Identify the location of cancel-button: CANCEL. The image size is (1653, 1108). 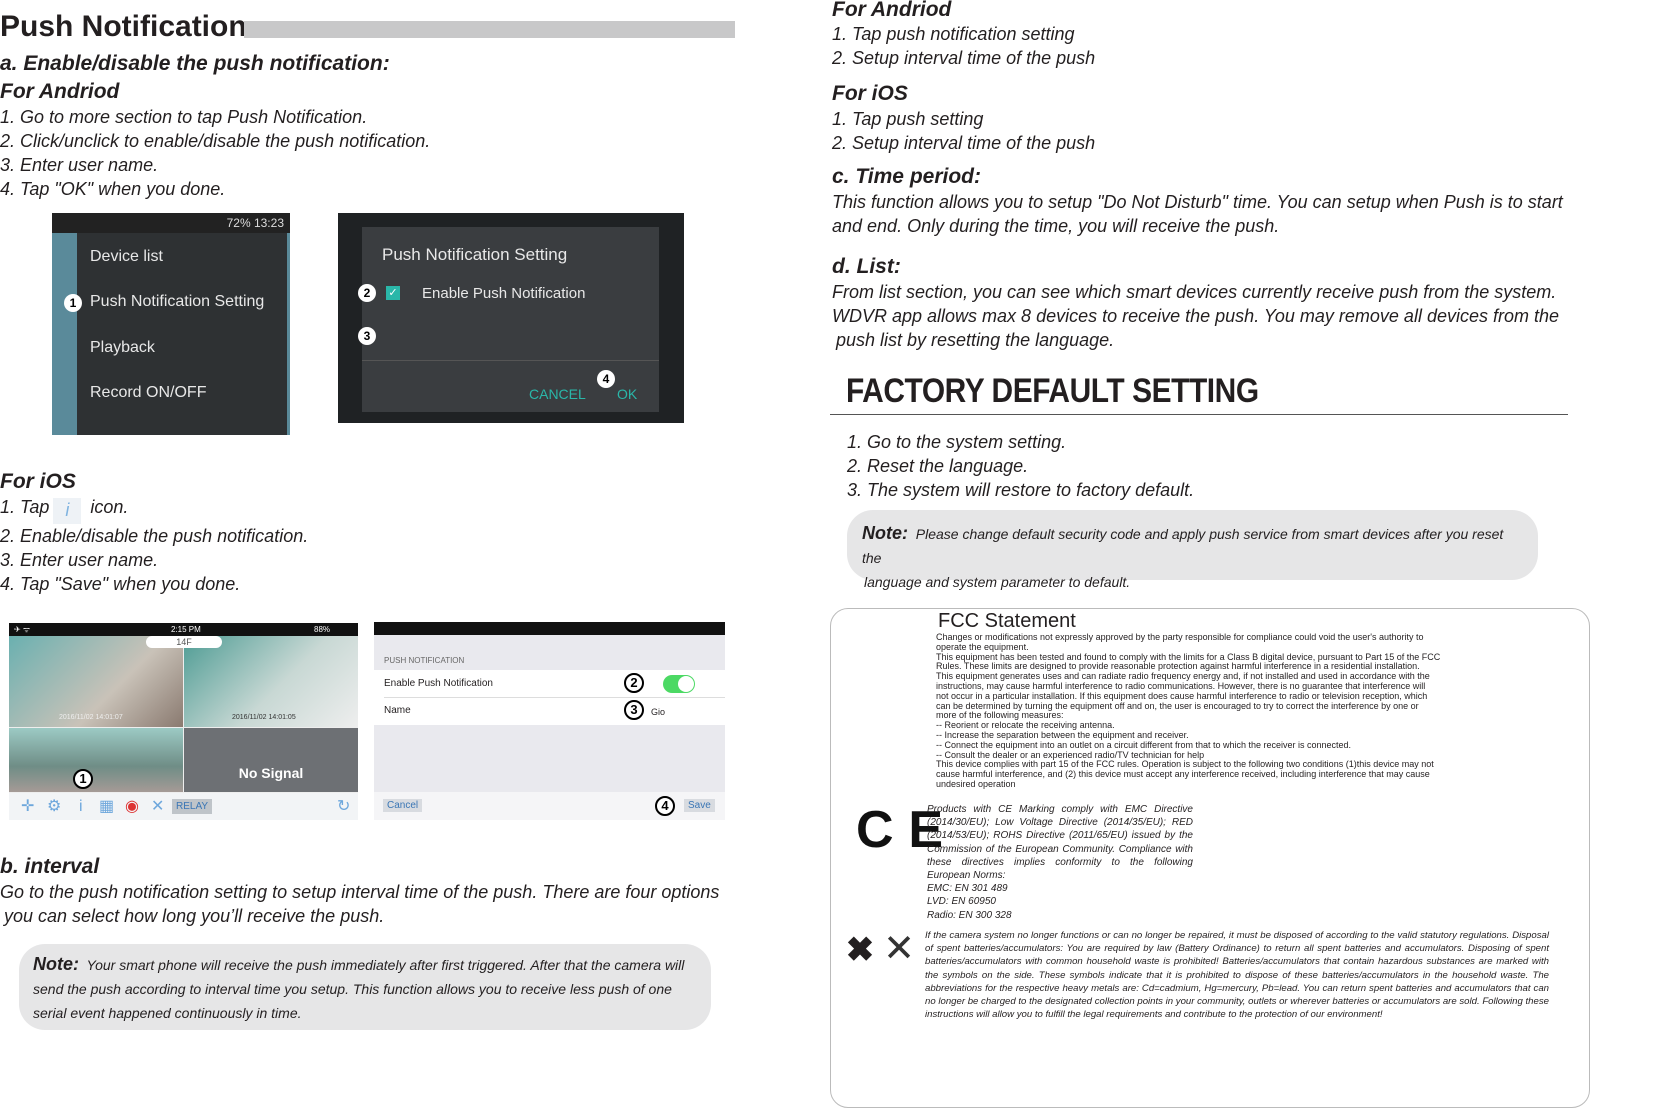
(557, 394).